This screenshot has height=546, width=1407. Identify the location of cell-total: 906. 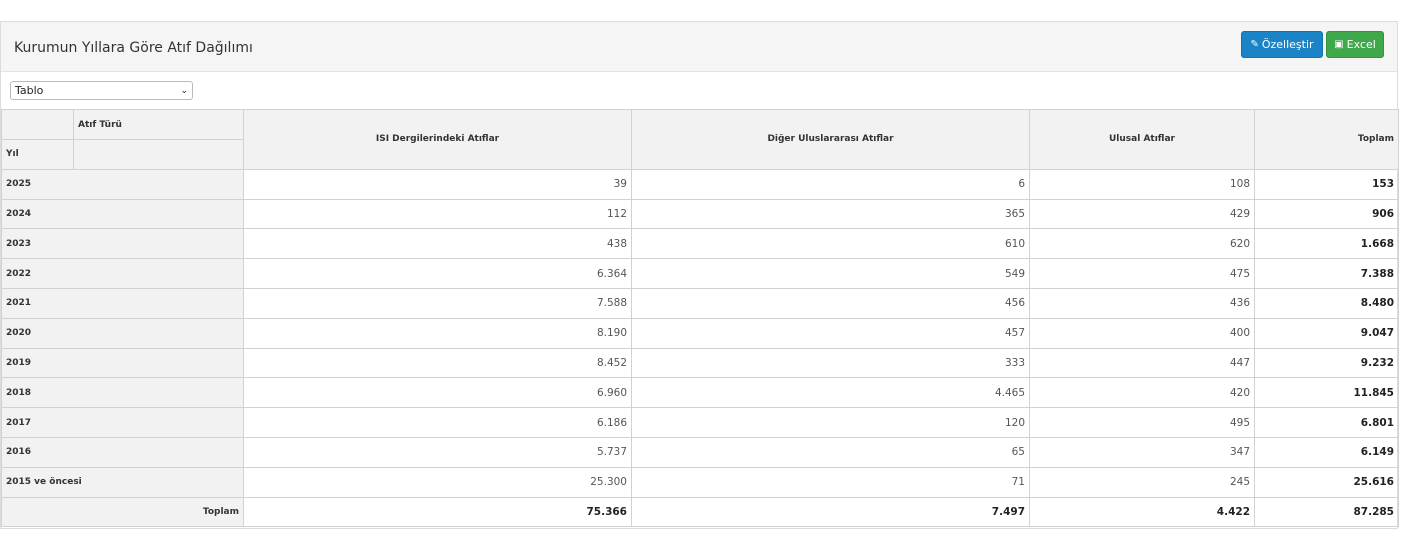
(1326, 214).